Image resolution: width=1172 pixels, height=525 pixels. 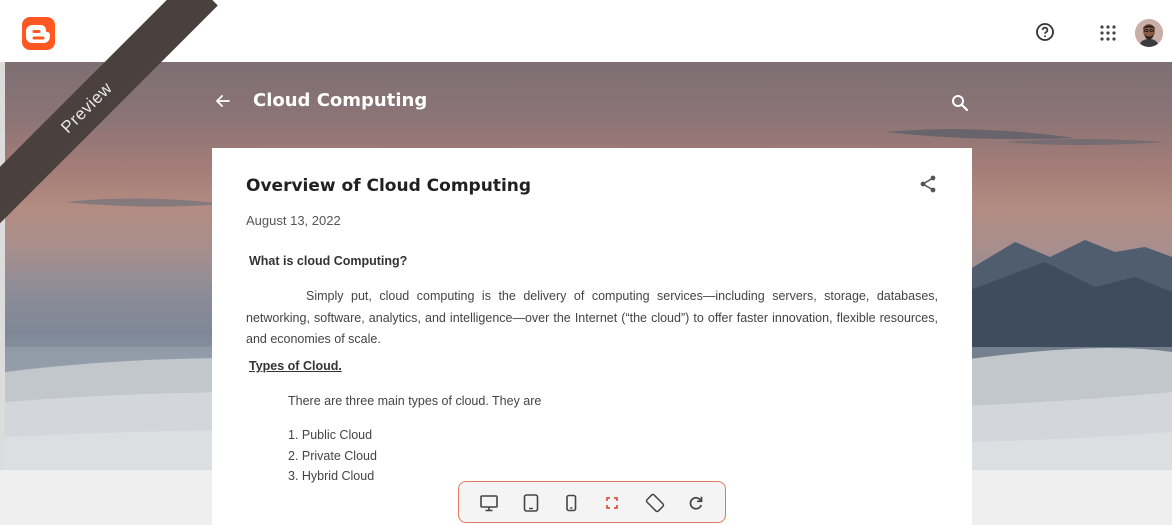 I want to click on blogger-logo-icon, so click(x=38, y=33).